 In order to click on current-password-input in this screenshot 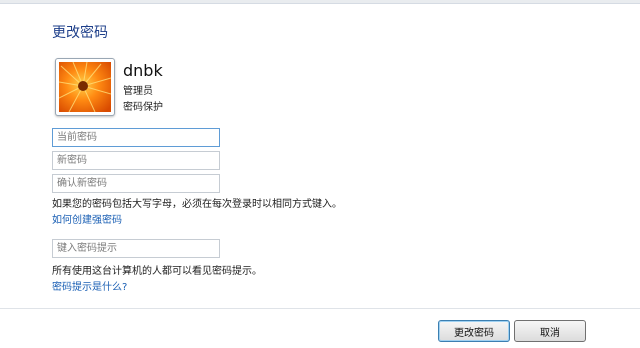, I will do `click(136, 137)`.